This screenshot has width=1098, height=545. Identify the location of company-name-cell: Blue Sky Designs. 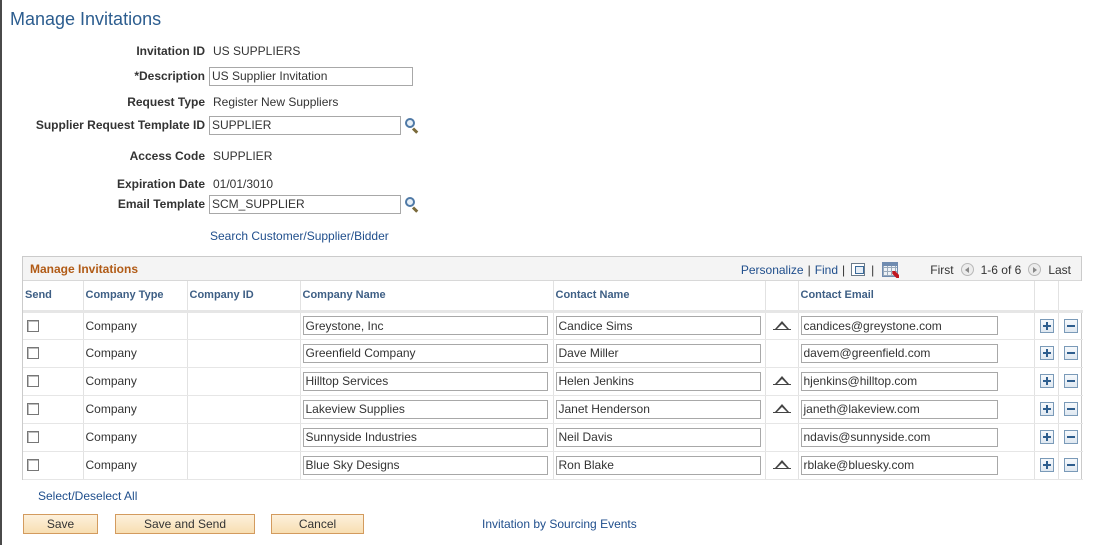
(427, 465).